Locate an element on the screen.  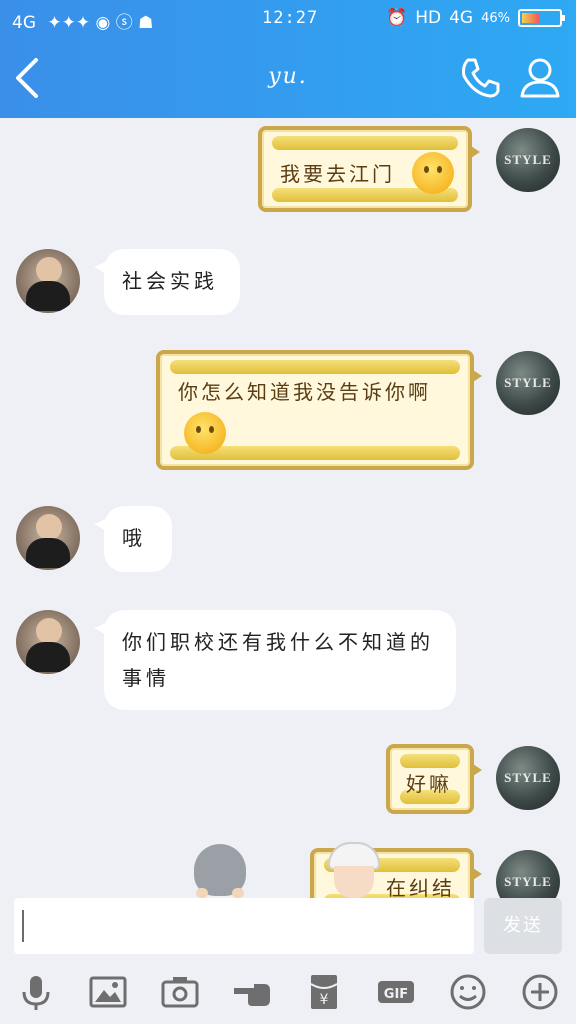
microphone-icon is located at coordinates (36, 992).